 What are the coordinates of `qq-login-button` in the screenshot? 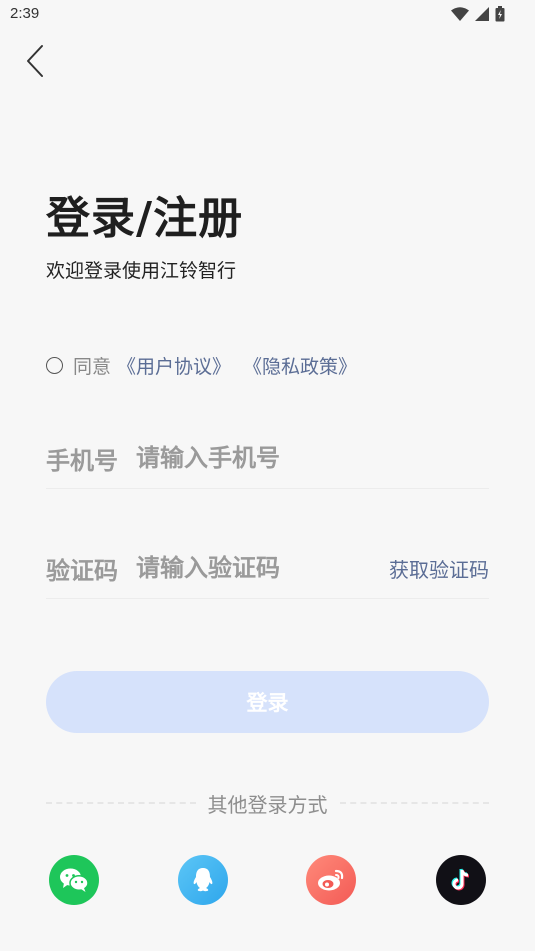 It's located at (203, 880).